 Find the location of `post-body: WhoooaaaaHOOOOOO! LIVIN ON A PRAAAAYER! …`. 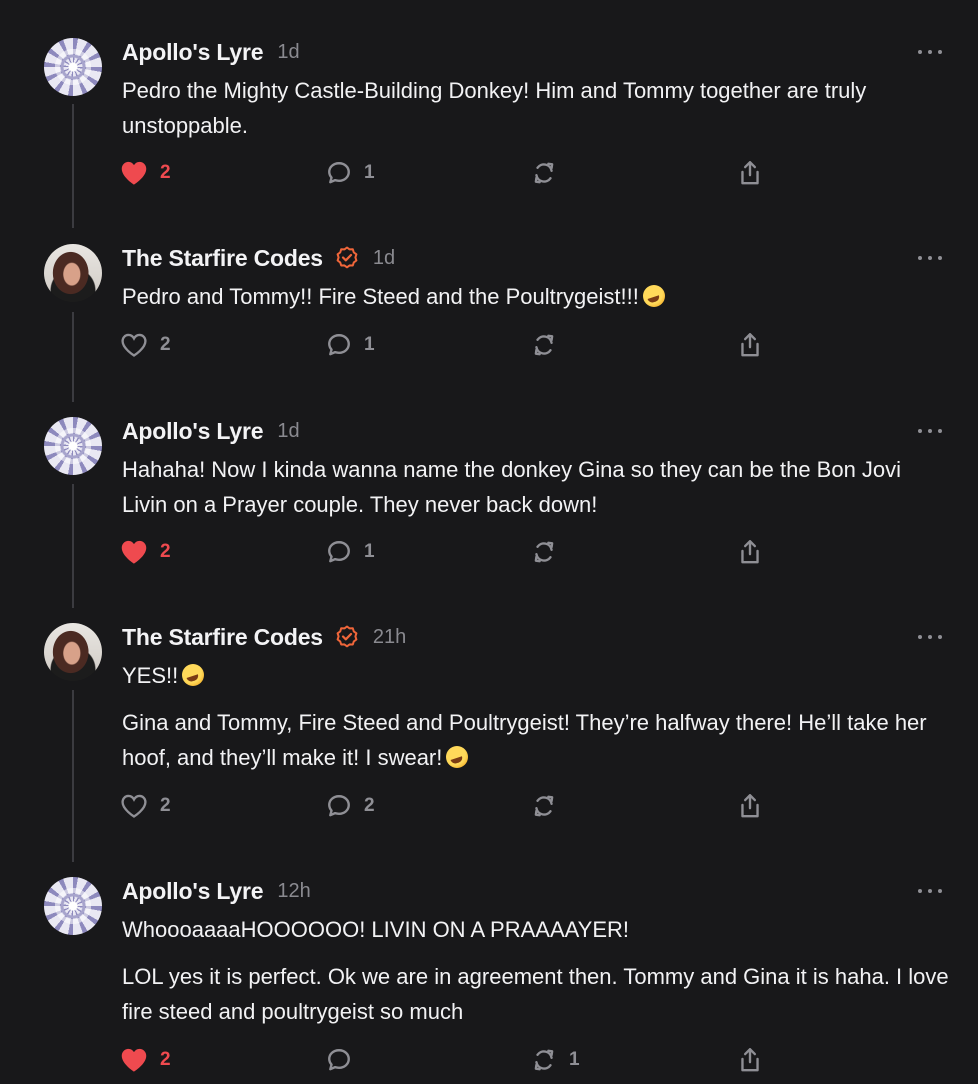

post-body: WhoooaaaaHOOOOOO! LIVIN ON A PRAAAAYER! … is located at coordinates (537, 976).